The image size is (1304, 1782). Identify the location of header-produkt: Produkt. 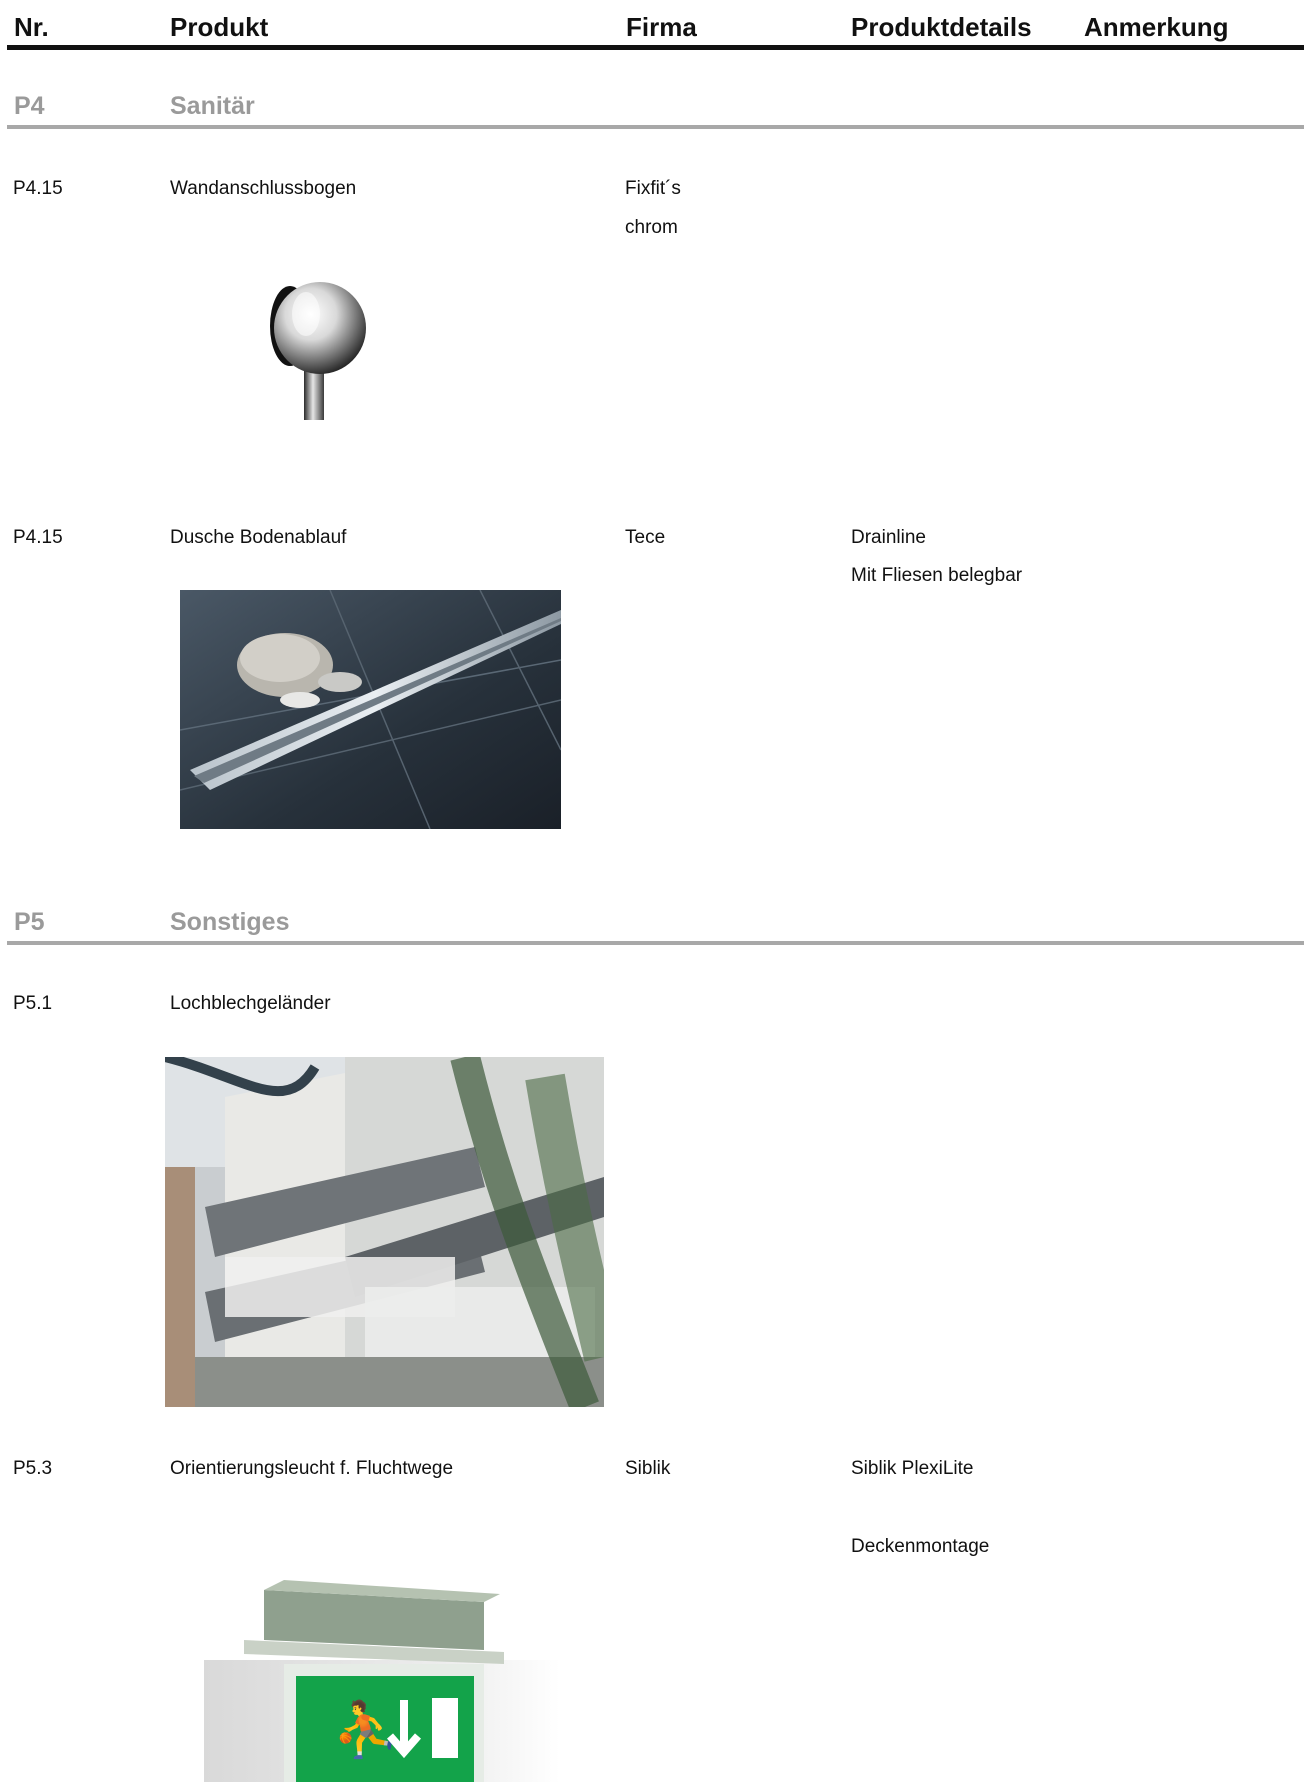
(219, 27).